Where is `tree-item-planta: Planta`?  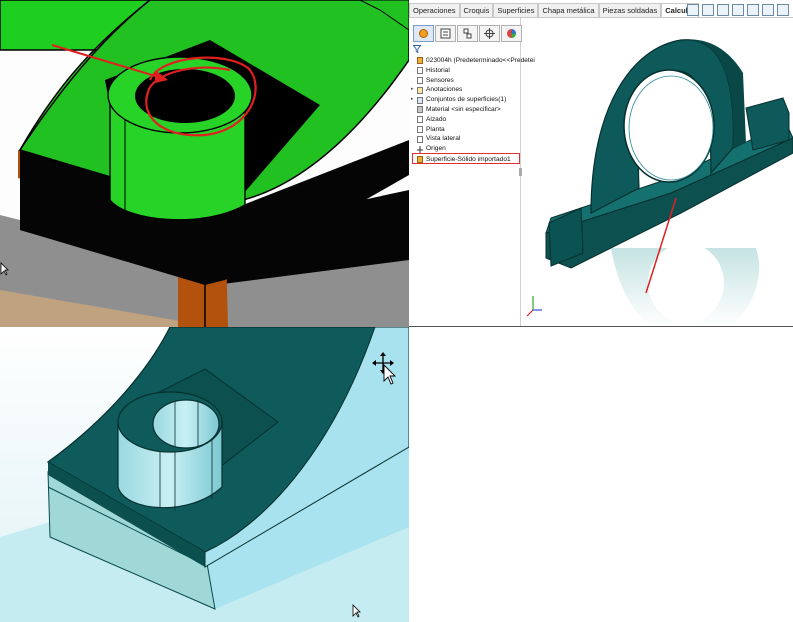 tree-item-planta: Planta is located at coordinates (466, 130).